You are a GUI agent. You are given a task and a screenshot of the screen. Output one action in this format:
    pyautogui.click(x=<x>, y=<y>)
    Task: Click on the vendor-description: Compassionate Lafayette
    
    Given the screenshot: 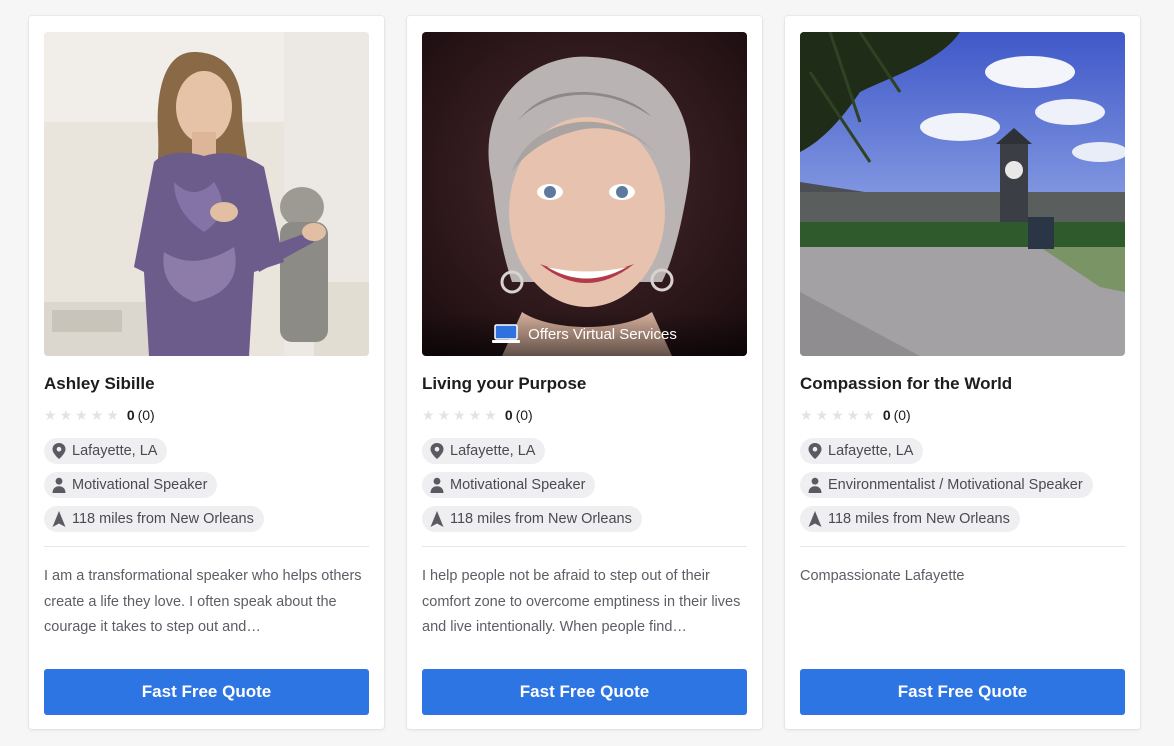 What is the action you would take?
    pyautogui.click(x=882, y=576)
    